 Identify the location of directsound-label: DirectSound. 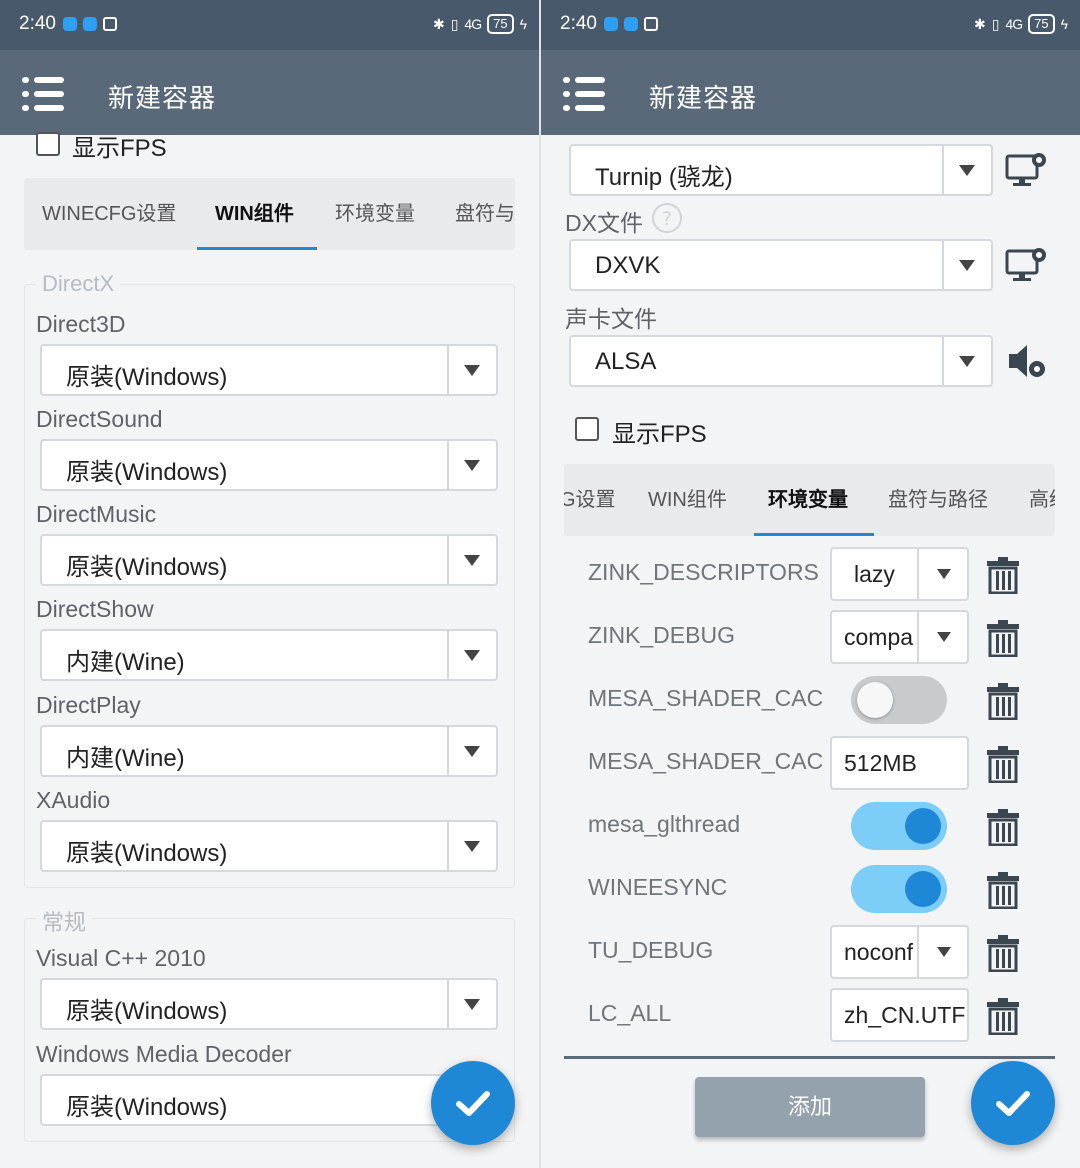
(99, 419).